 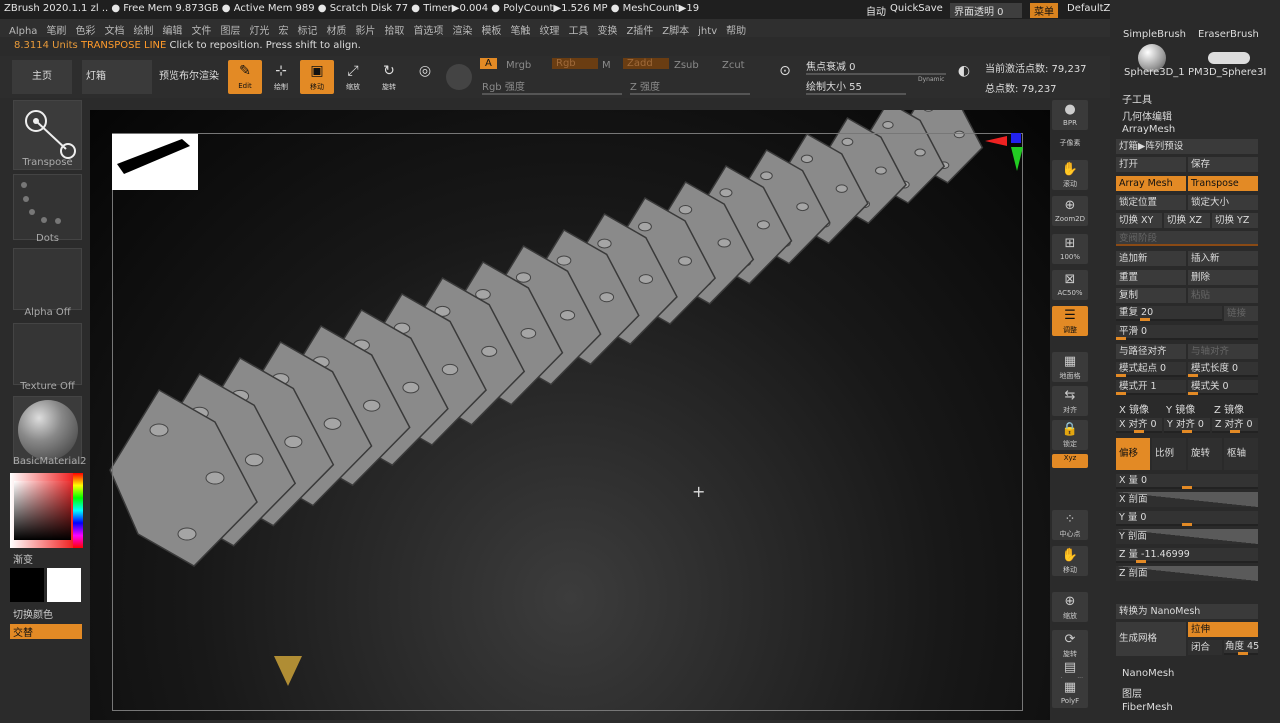 I want to click on menu-item: 帮助, so click(x=736, y=29).